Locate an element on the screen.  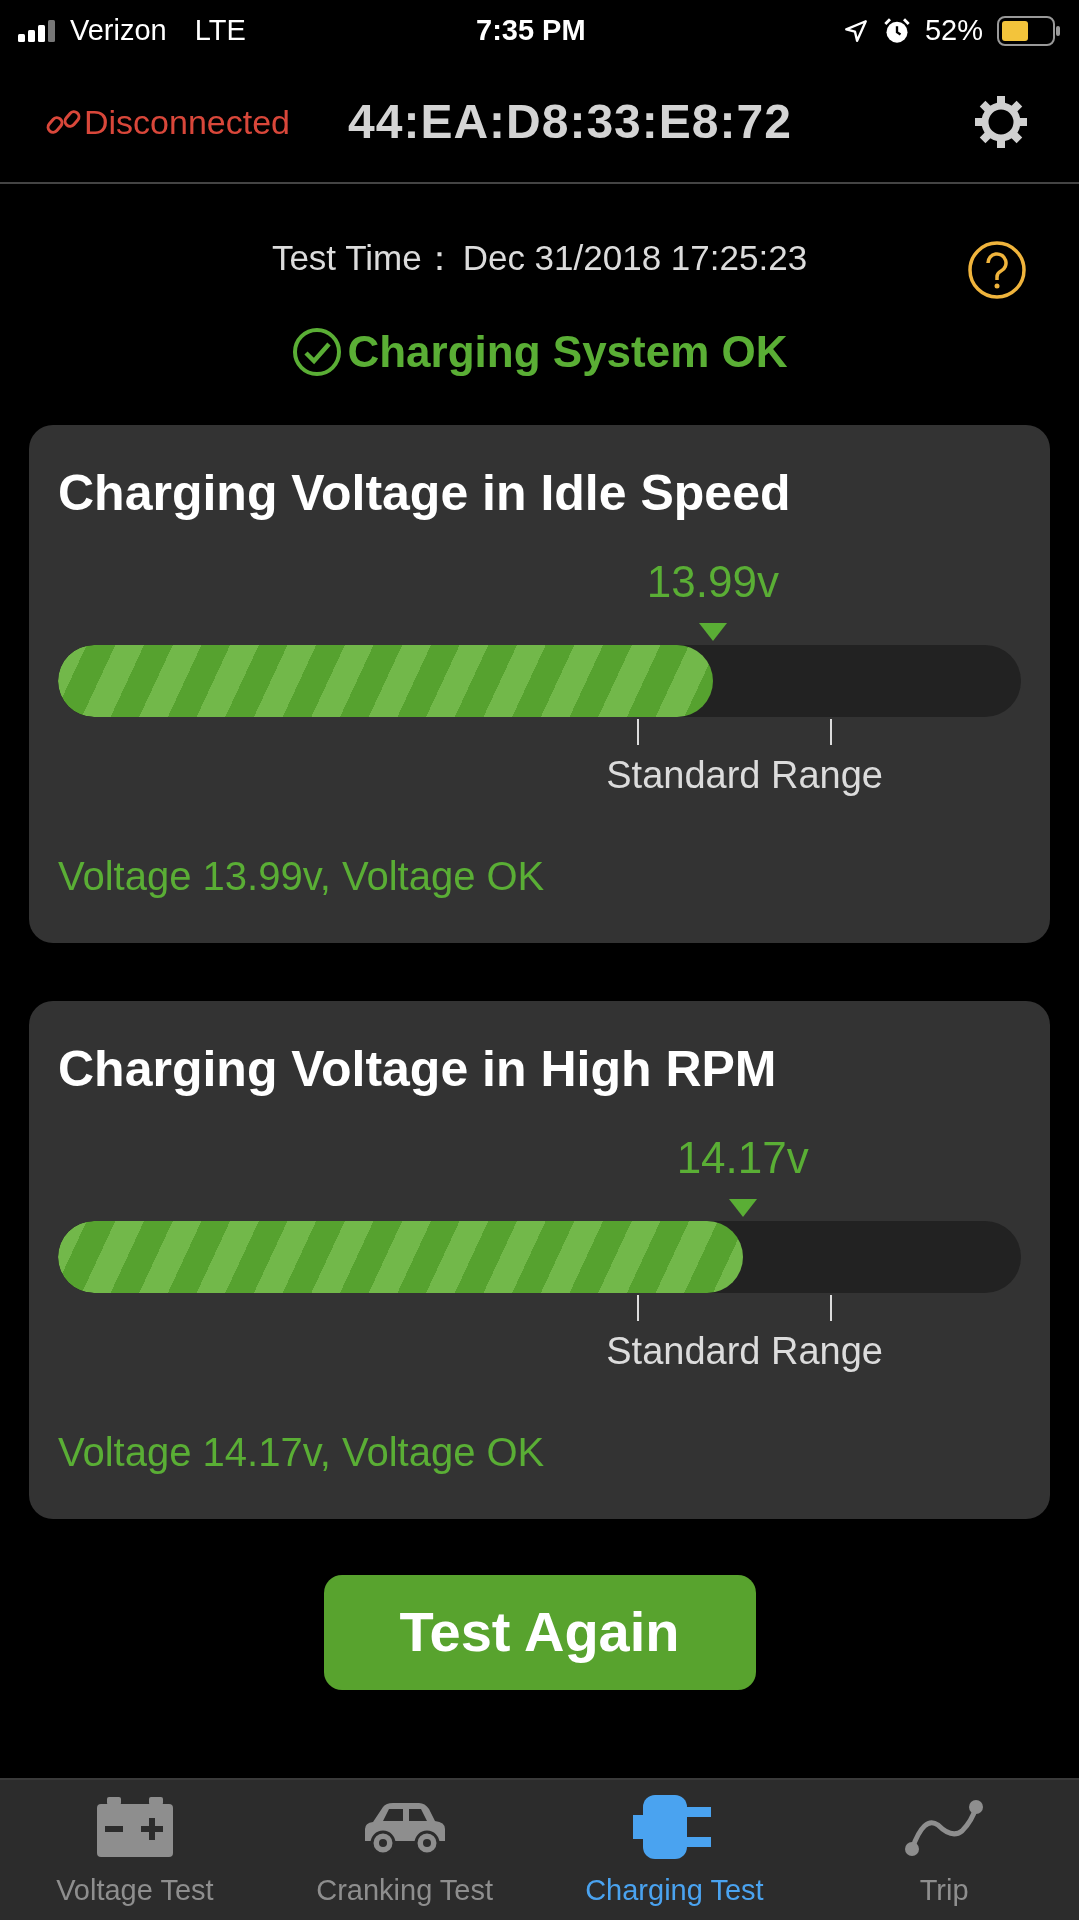
check-circle-icon is located at coordinates (317, 351).